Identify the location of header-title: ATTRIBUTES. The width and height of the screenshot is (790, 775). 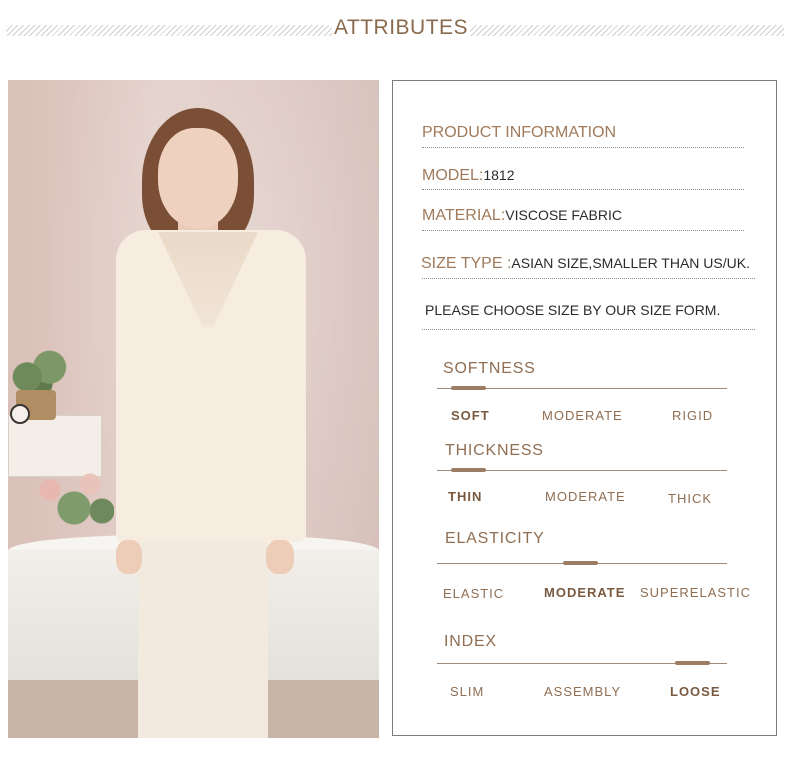
(401, 27).